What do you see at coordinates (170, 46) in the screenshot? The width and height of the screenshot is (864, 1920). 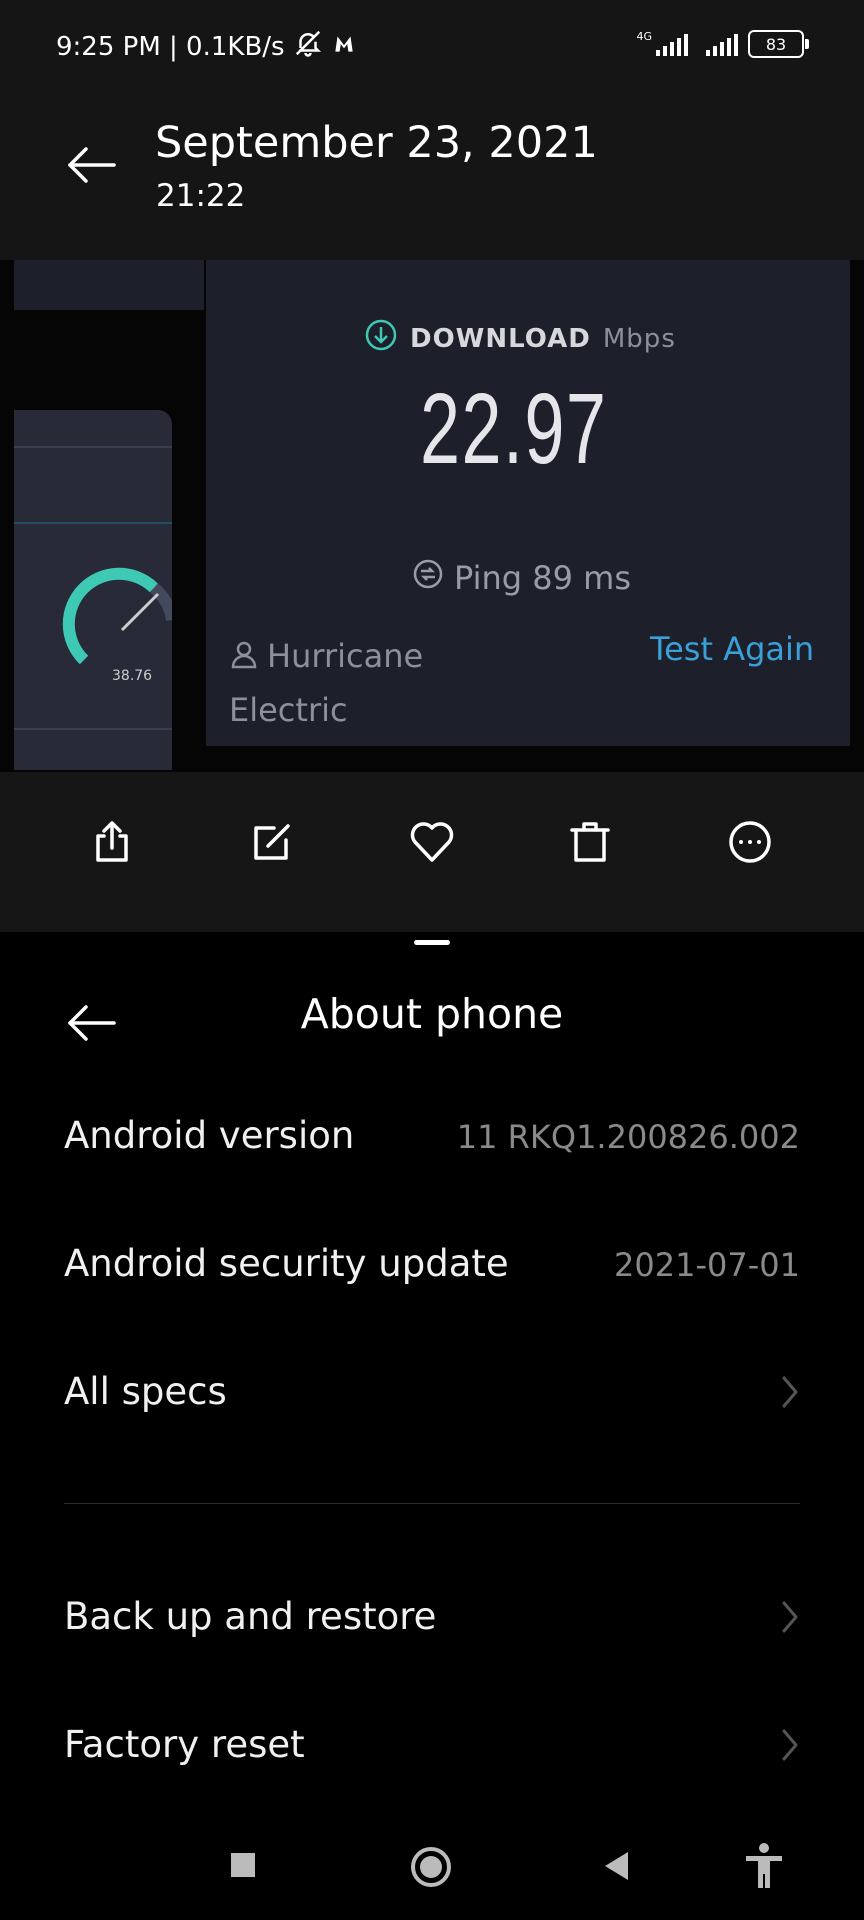 I see `status-time-speed: 9:25 PM | 0.1KB/s` at bounding box center [170, 46].